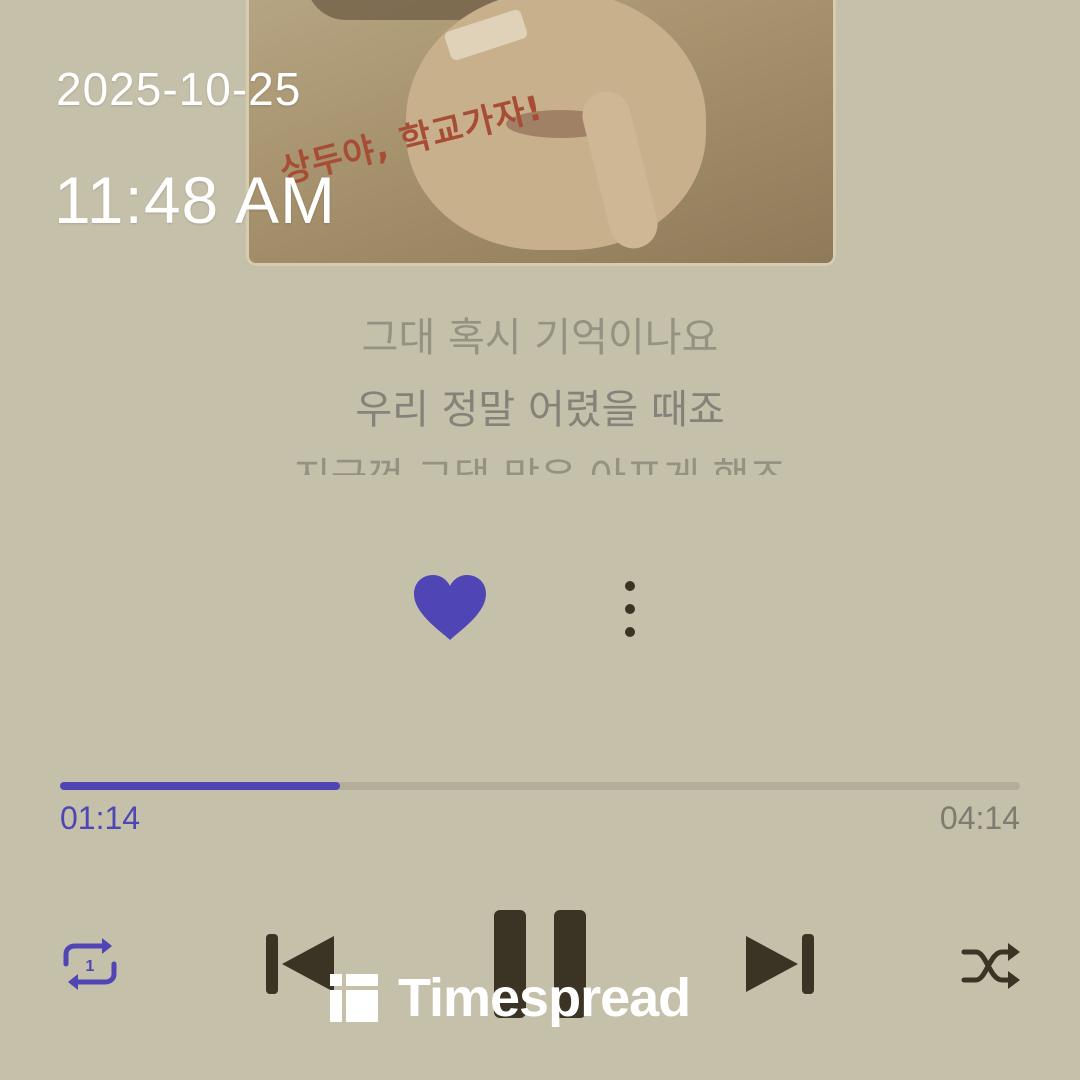 The image size is (1080, 1080). Describe the element at coordinates (200, 786) in the screenshot. I see `playback-progress-fill` at that location.